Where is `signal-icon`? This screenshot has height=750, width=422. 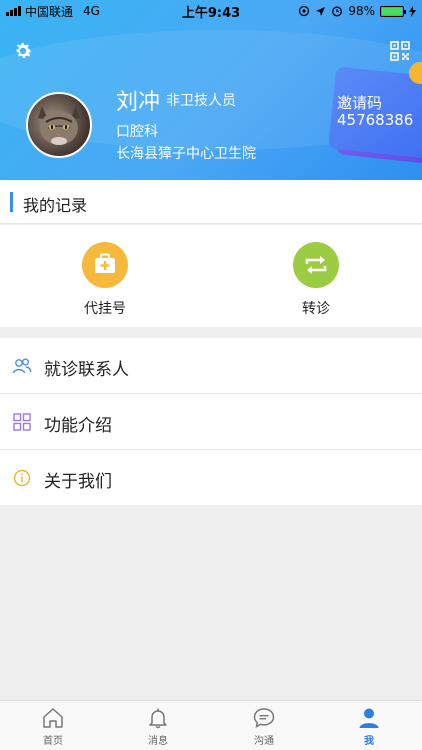 signal-icon is located at coordinates (13, 11).